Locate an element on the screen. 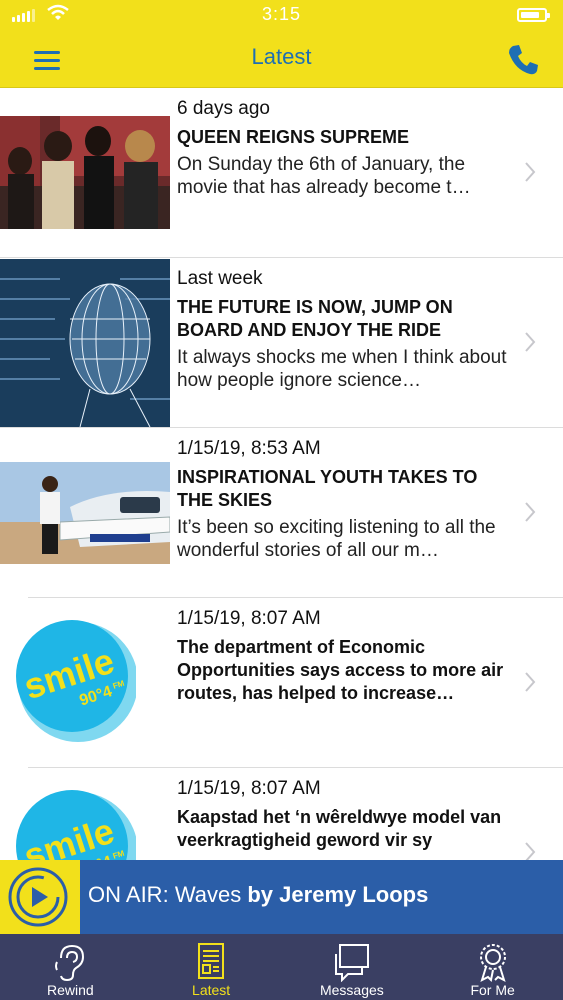  phone-icon is located at coordinates (523, 60).